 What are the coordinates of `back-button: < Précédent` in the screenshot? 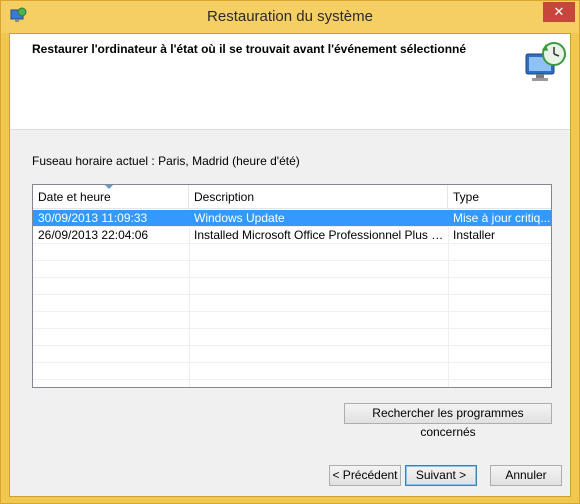 It's located at (365, 475).